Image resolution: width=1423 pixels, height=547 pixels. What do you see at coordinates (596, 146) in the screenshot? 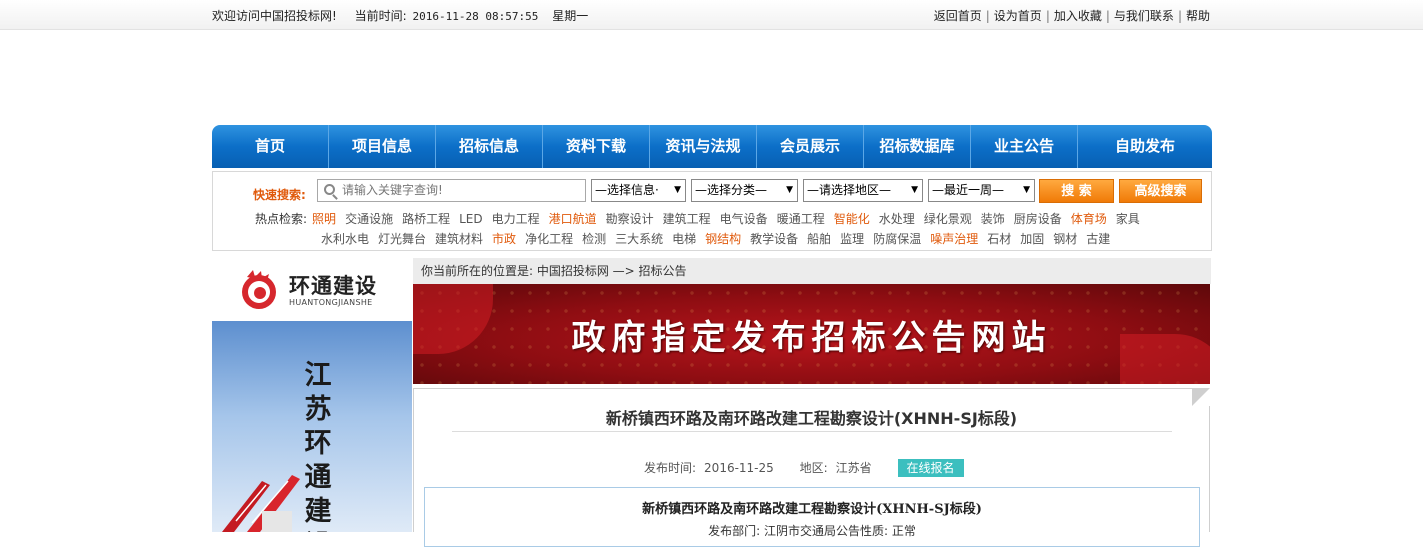
I see `nav-item-downloads: 资料下载` at bounding box center [596, 146].